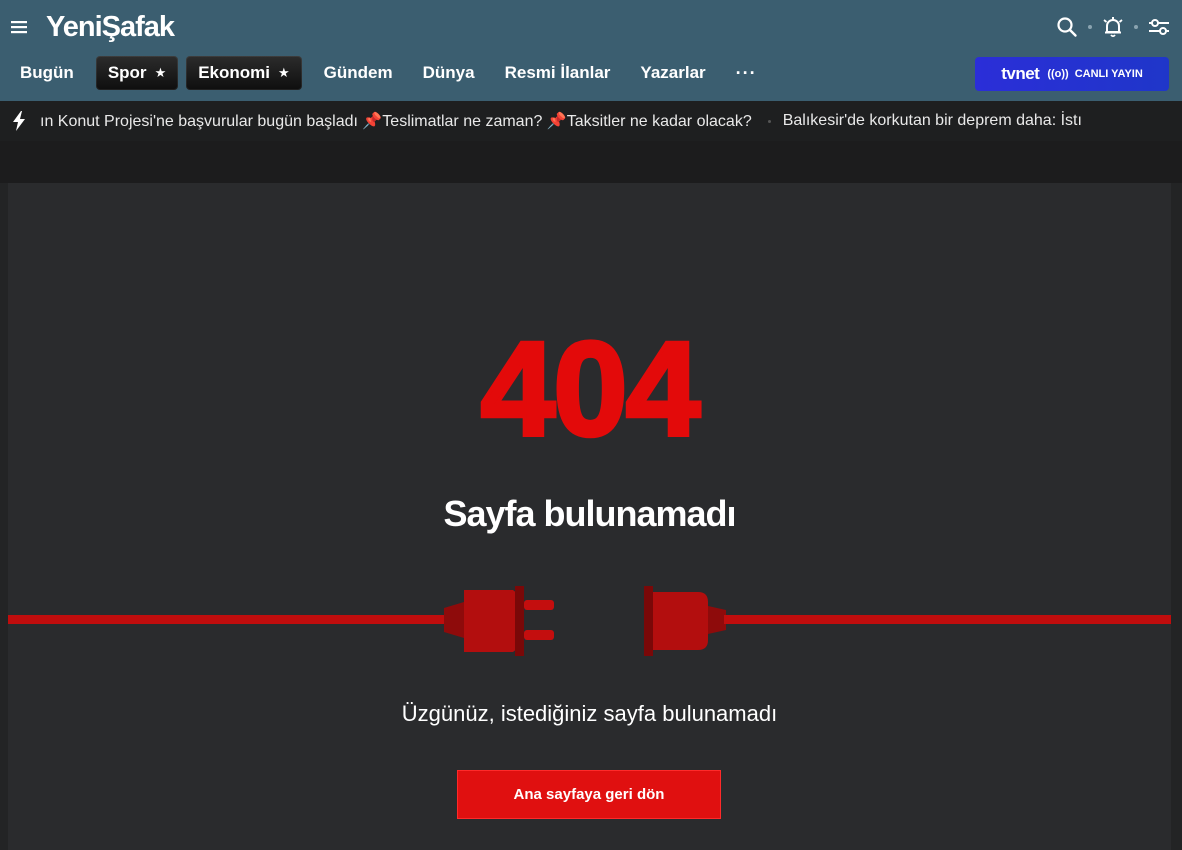  Describe the element at coordinates (110, 27) in the screenshot. I see `site-logo: YeniŞafak` at that location.